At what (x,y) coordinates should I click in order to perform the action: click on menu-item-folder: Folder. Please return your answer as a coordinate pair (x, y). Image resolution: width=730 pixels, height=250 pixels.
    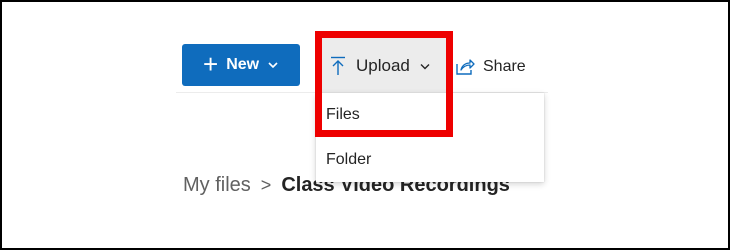
    Looking at the image, I should click on (430, 160).